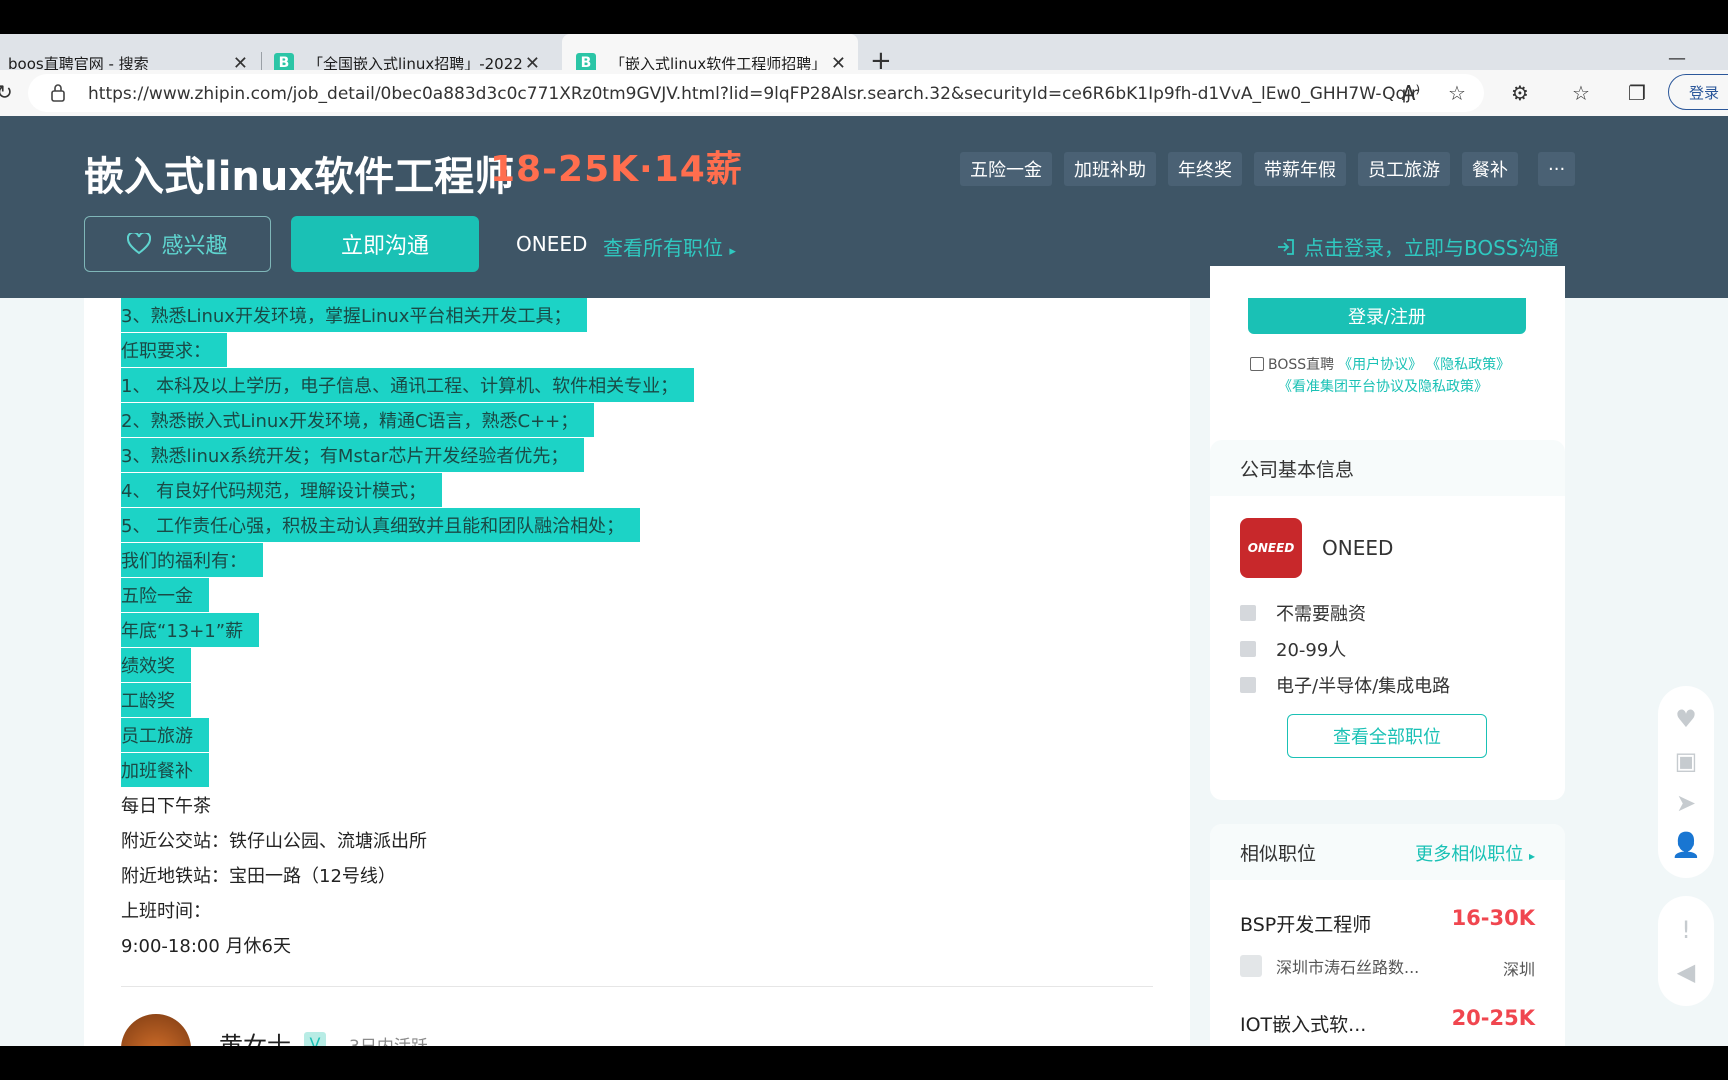 The width and height of the screenshot is (1728, 1080). I want to click on company-funding: 不需要融资, so click(1303, 613).